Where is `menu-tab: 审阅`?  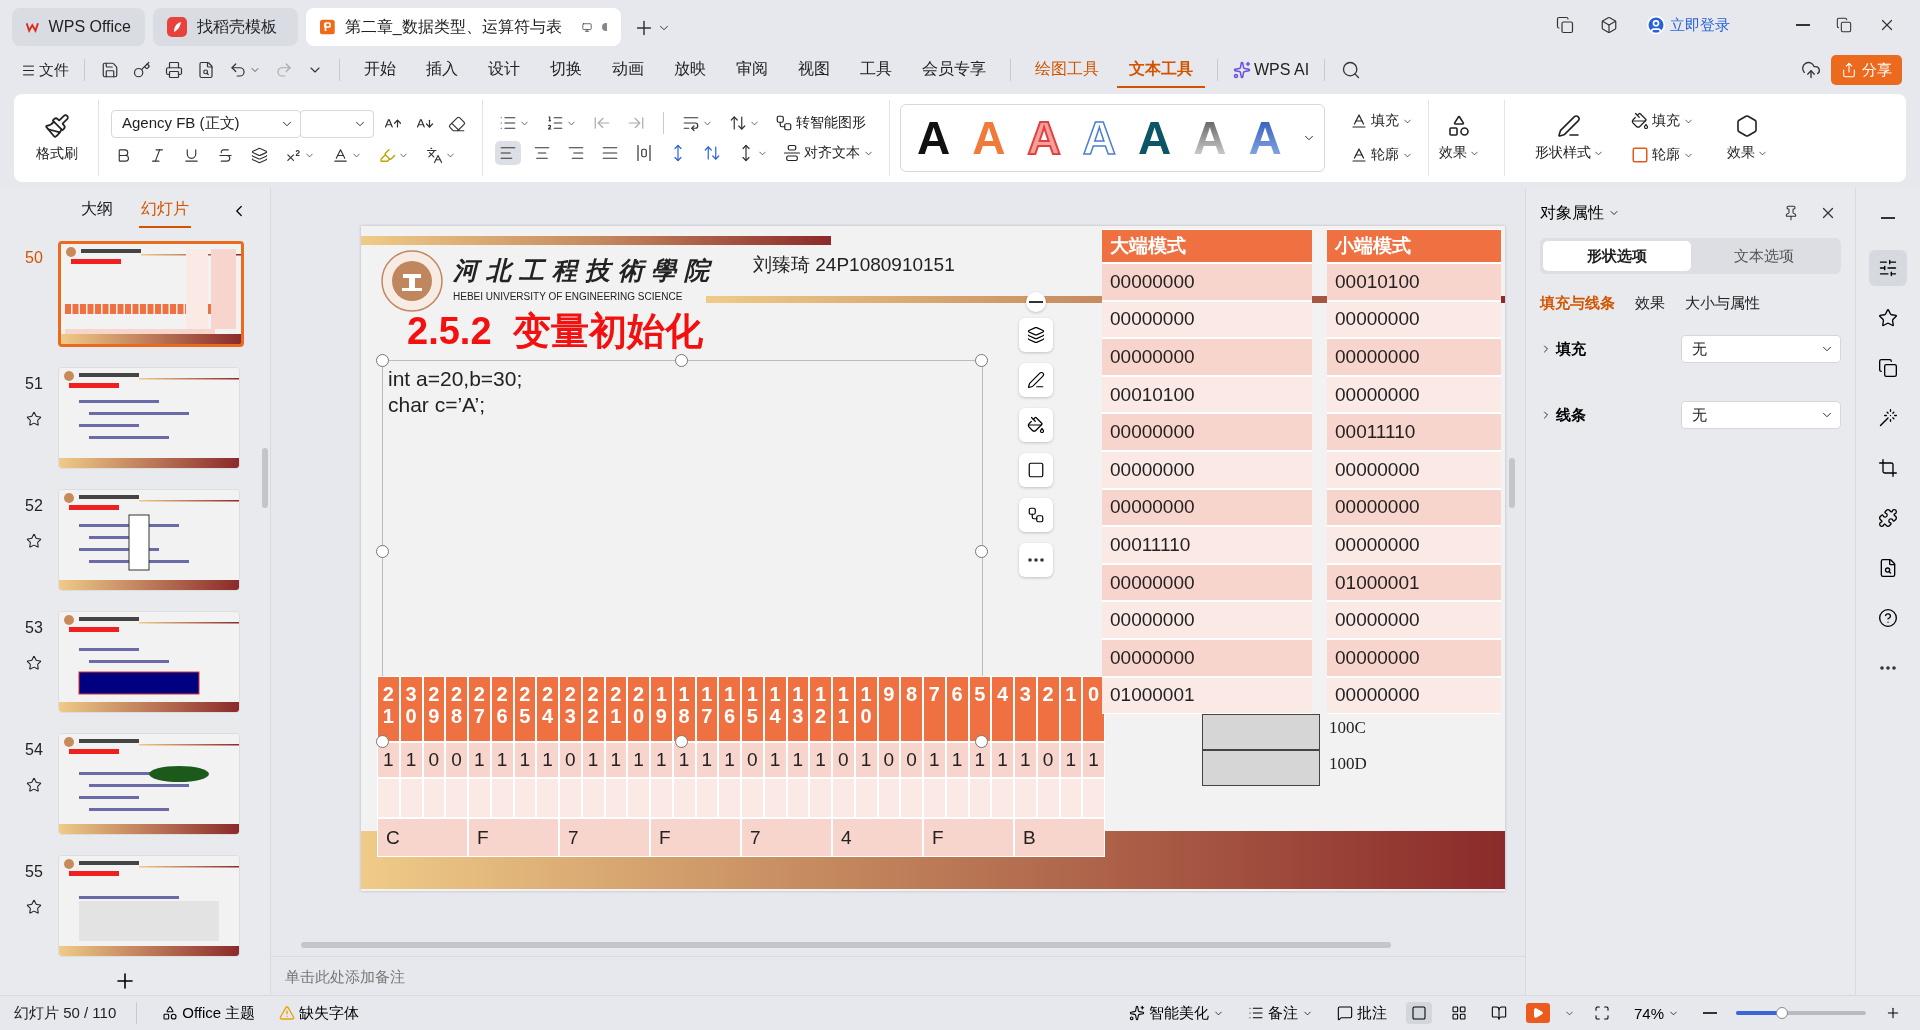 menu-tab: 审阅 is located at coordinates (752, 70).